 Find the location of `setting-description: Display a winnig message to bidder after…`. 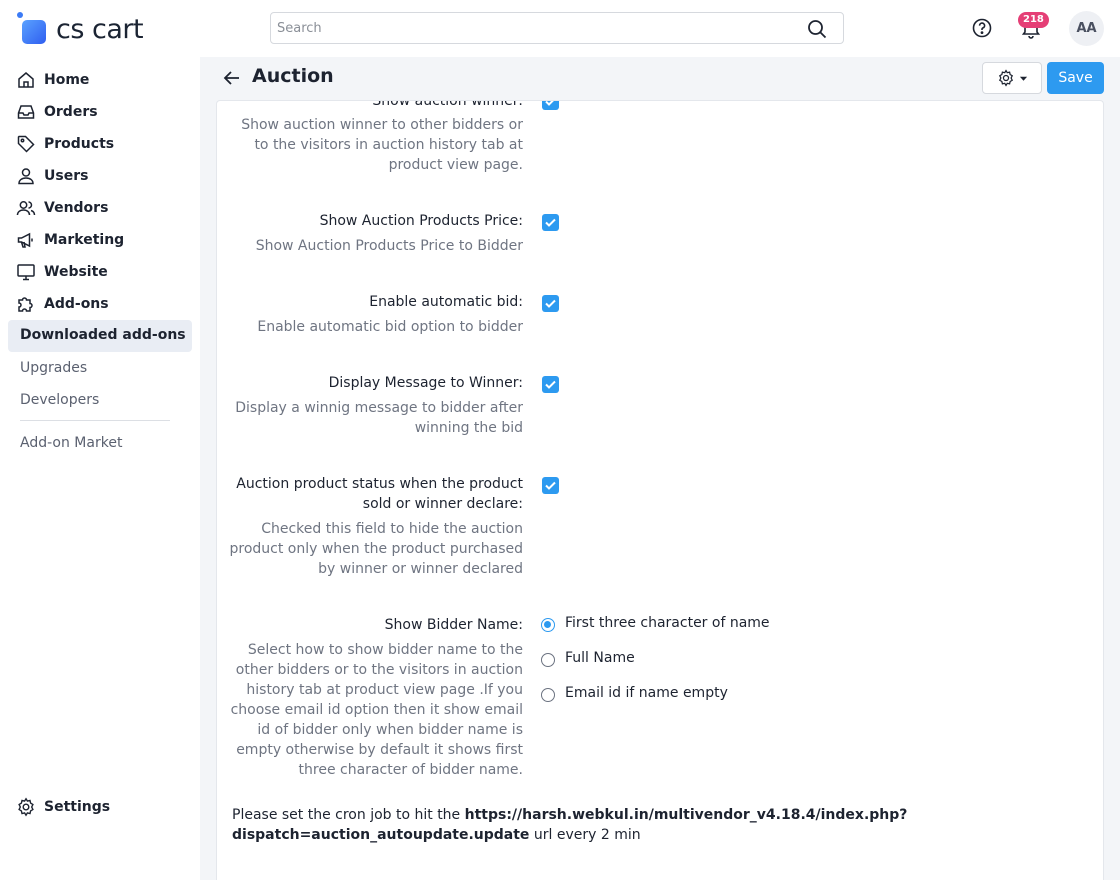

setting-description: Display a winnig message to bidder after… is located at coordinates (379, 418).